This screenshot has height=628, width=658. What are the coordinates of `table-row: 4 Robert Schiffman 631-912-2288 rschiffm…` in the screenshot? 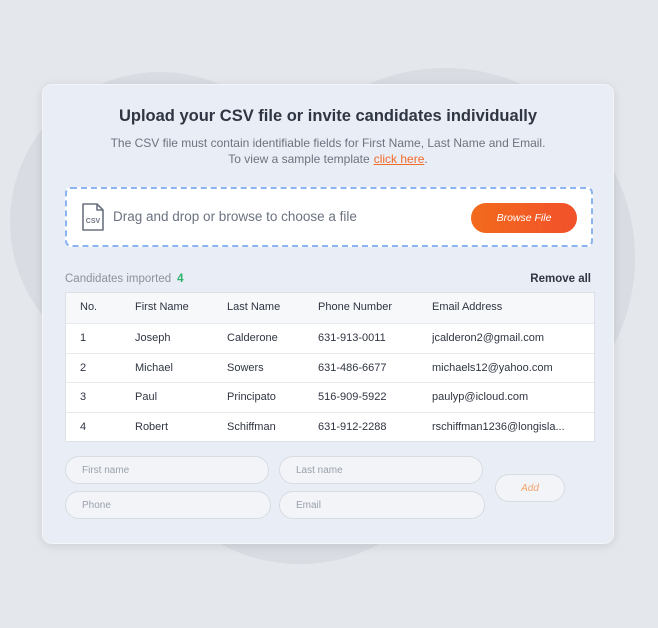 It's located at (330, 426).